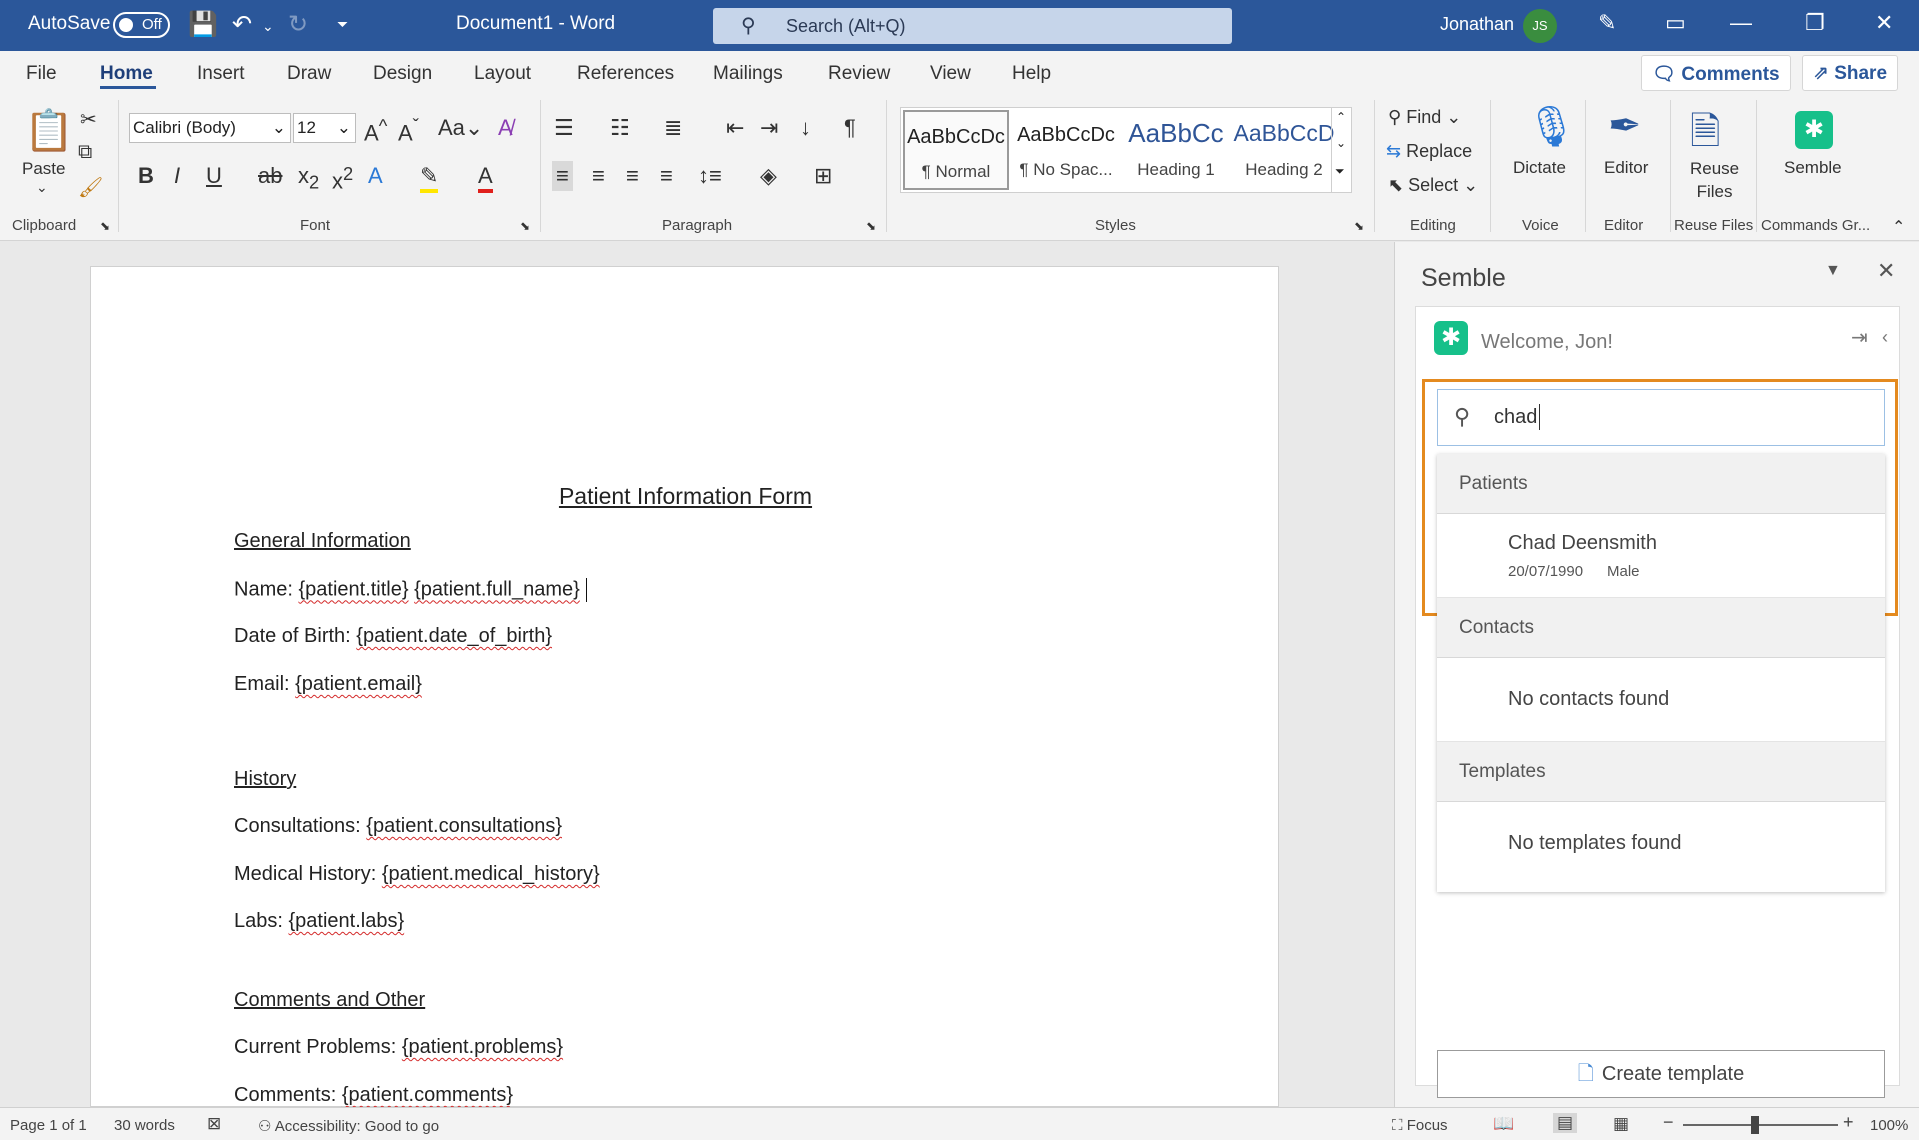  Describe the element at coordinates (1284, 150) in the screenshot. I see `style-heading-2: AaBbCcD Heading 2` at that location.